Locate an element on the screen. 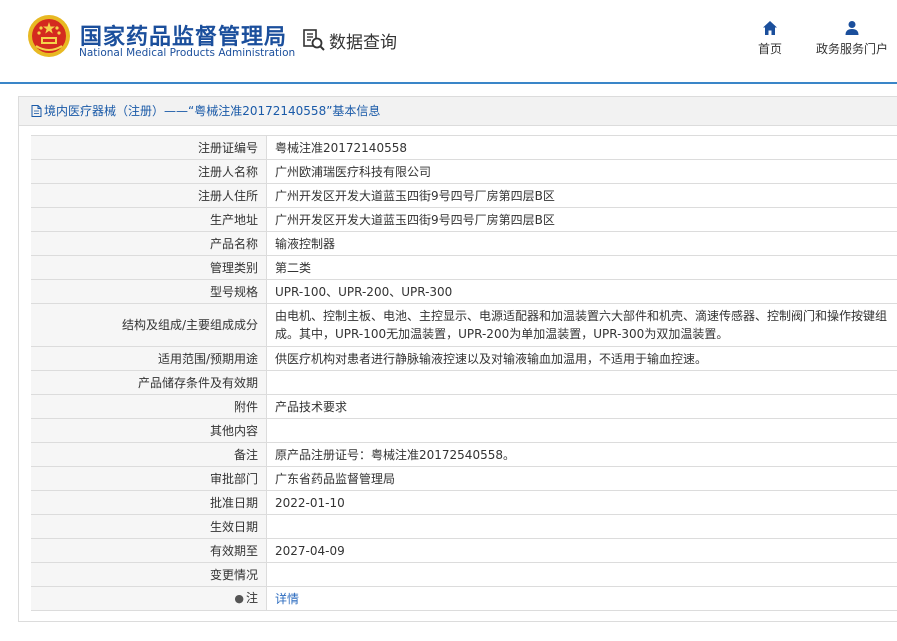 The image size is (897, 641). search-document-icon is located at coordinates (314, 40).